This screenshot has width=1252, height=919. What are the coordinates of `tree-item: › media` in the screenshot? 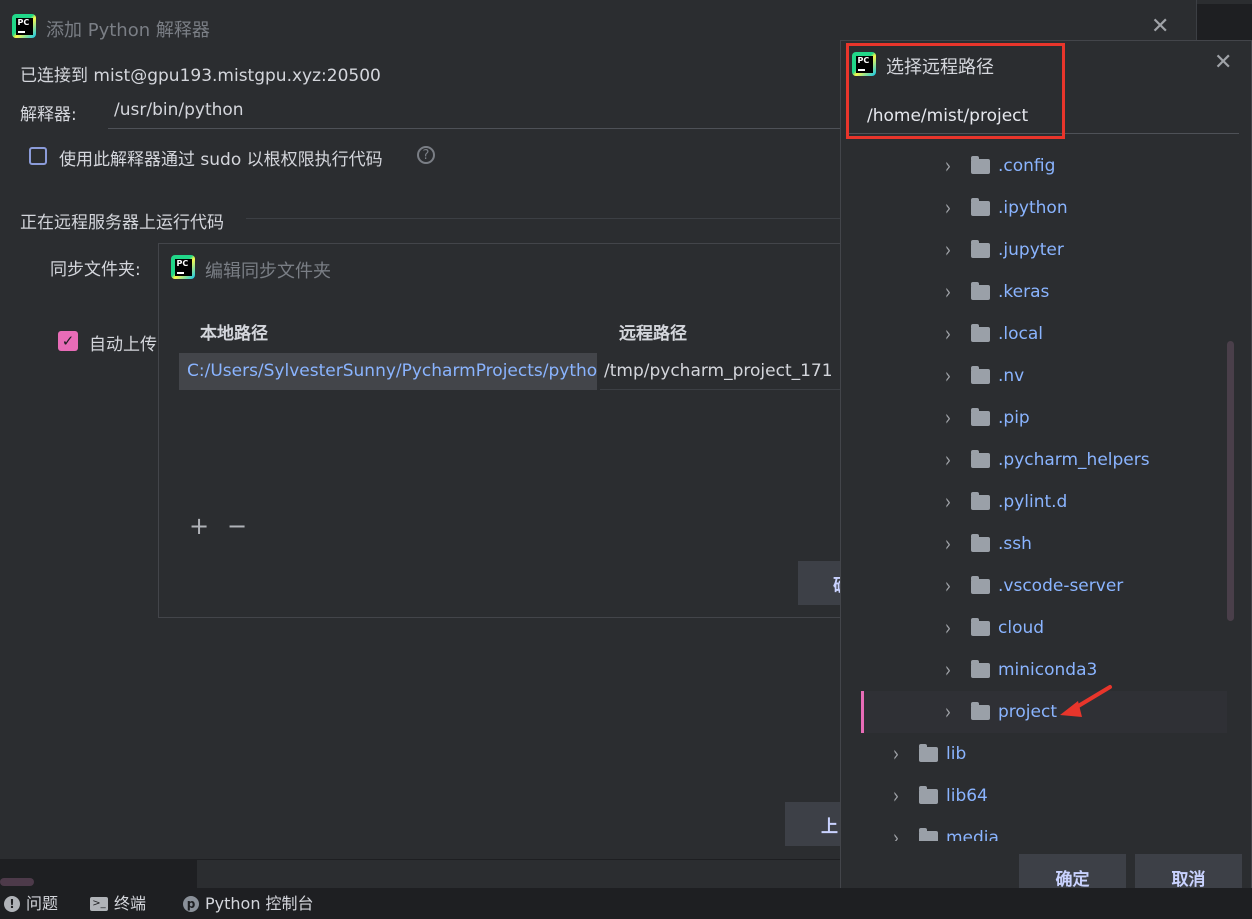 It's located at (946, 829).